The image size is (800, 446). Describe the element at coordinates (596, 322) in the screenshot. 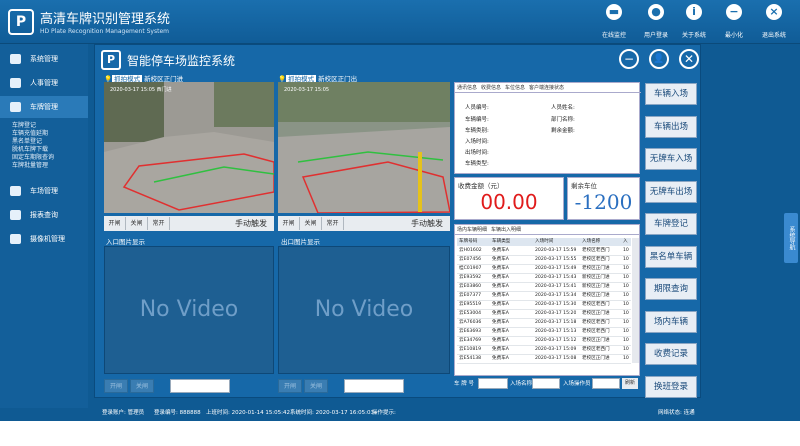

I see `table-cell: 老校区老西门` at that location.